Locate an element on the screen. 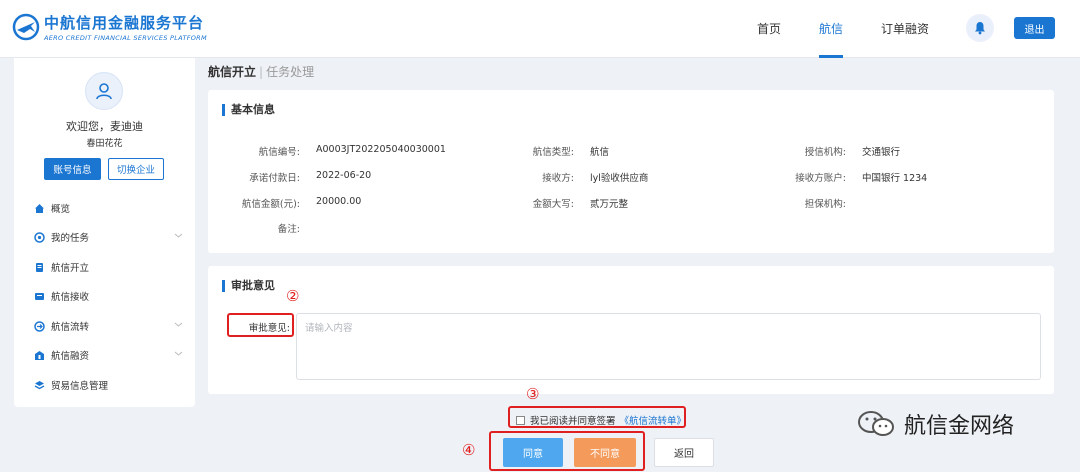  annotation-number-4: ④ is located at coordinates (469, 450).